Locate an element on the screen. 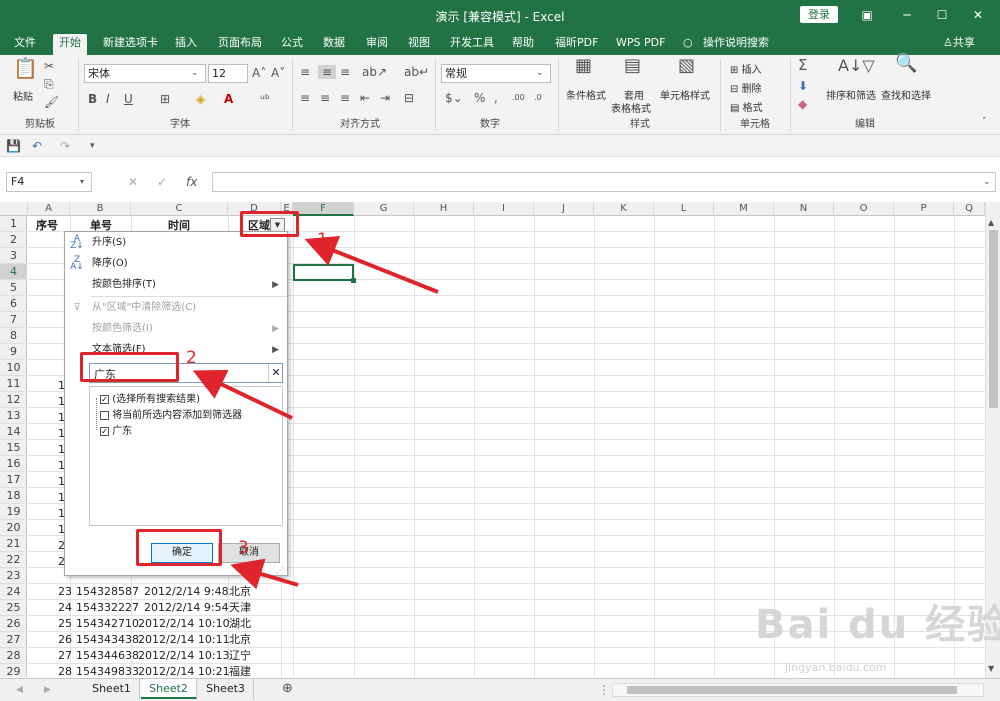 Image resolution: width=1000 pixels, height=701 pixels. prev-sheet-icon: ◀ is located at coordinates (19, 690).